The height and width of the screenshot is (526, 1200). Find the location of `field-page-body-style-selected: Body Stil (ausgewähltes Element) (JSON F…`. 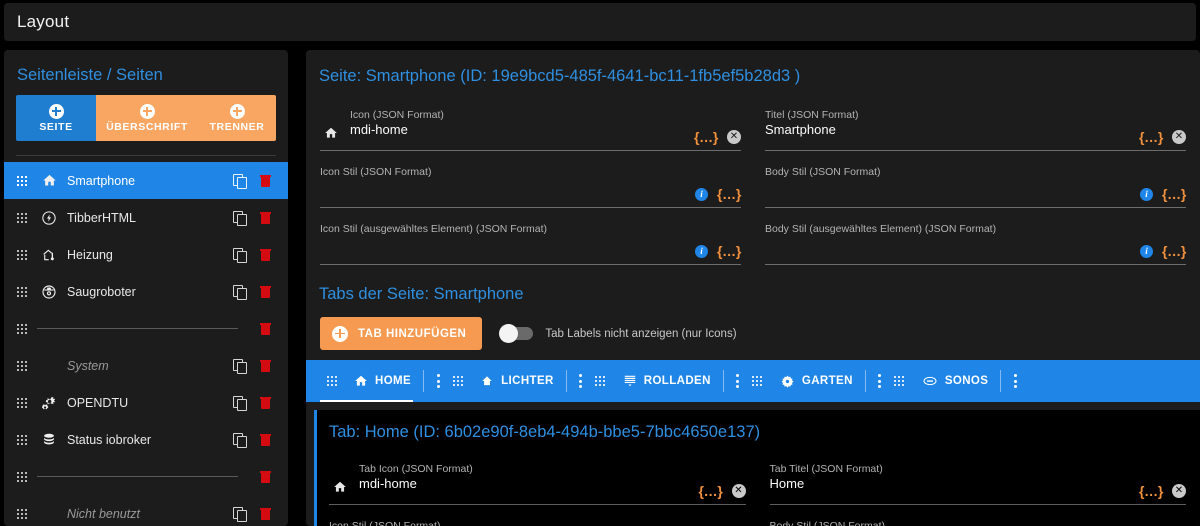

field-page-body-style-selected: Body Stil (ausgewähltes Element) (JSON F… is located at coordinates (975, 242).